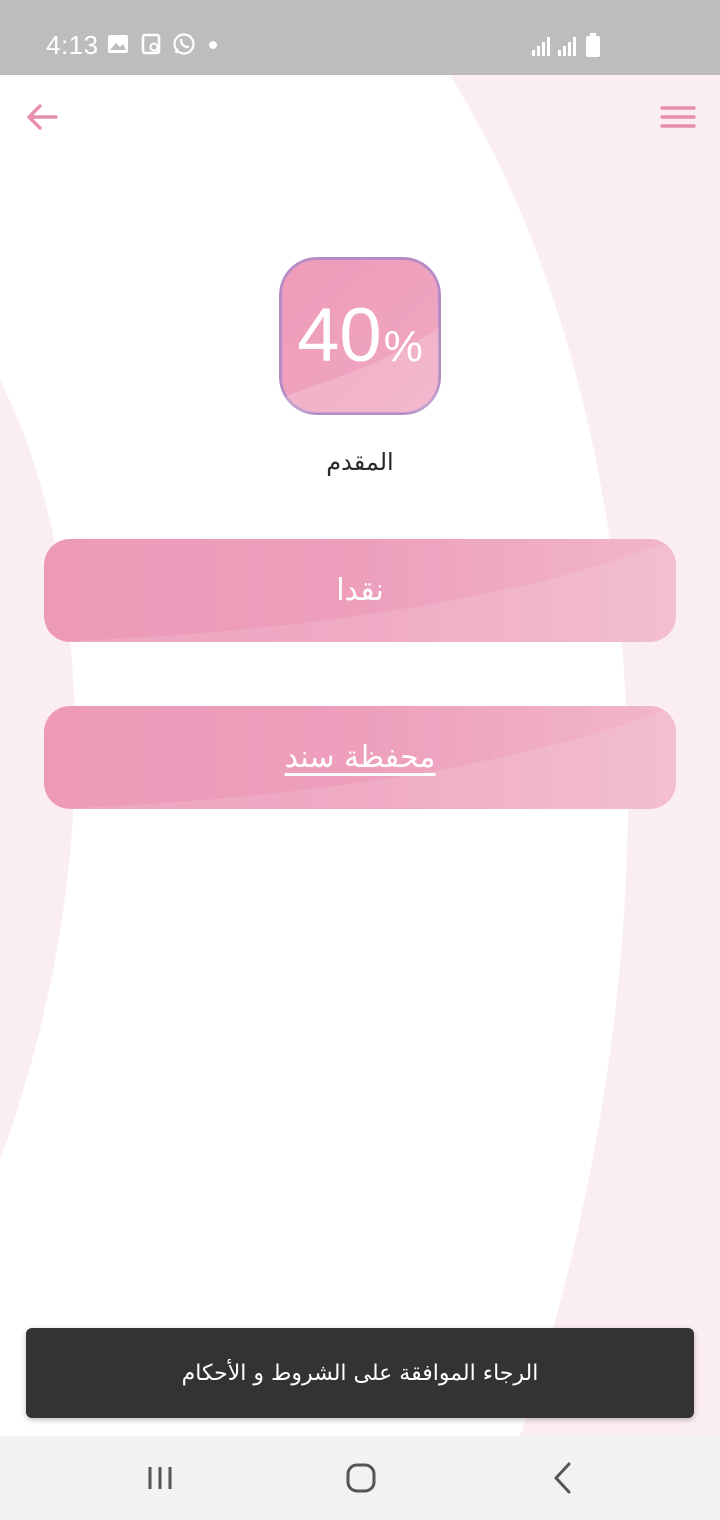  What do you see at coordinates (160, 1478) in the screenshot?
I see `recent-apps-icon` at bounding box center [160, 1478].